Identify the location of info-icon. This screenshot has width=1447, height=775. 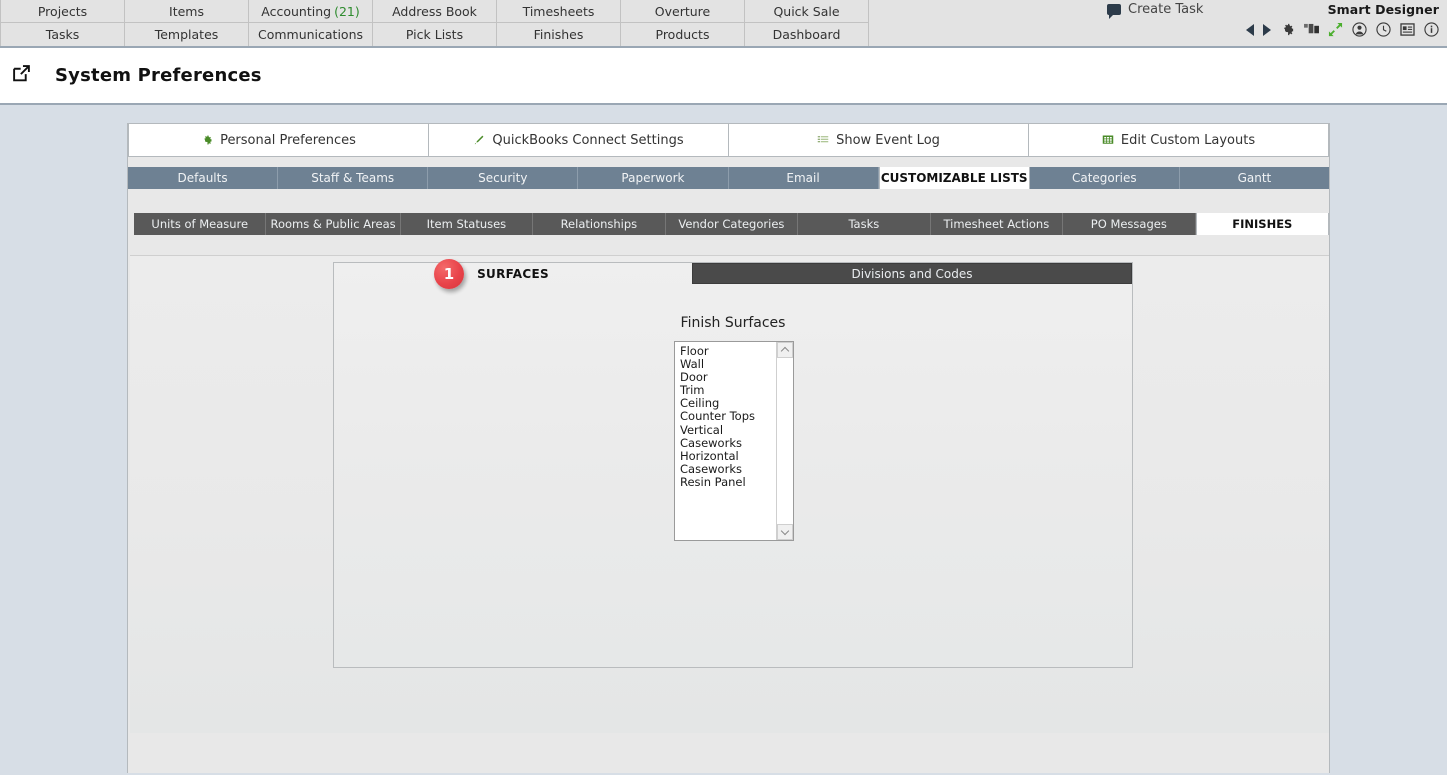
(1431, 29).